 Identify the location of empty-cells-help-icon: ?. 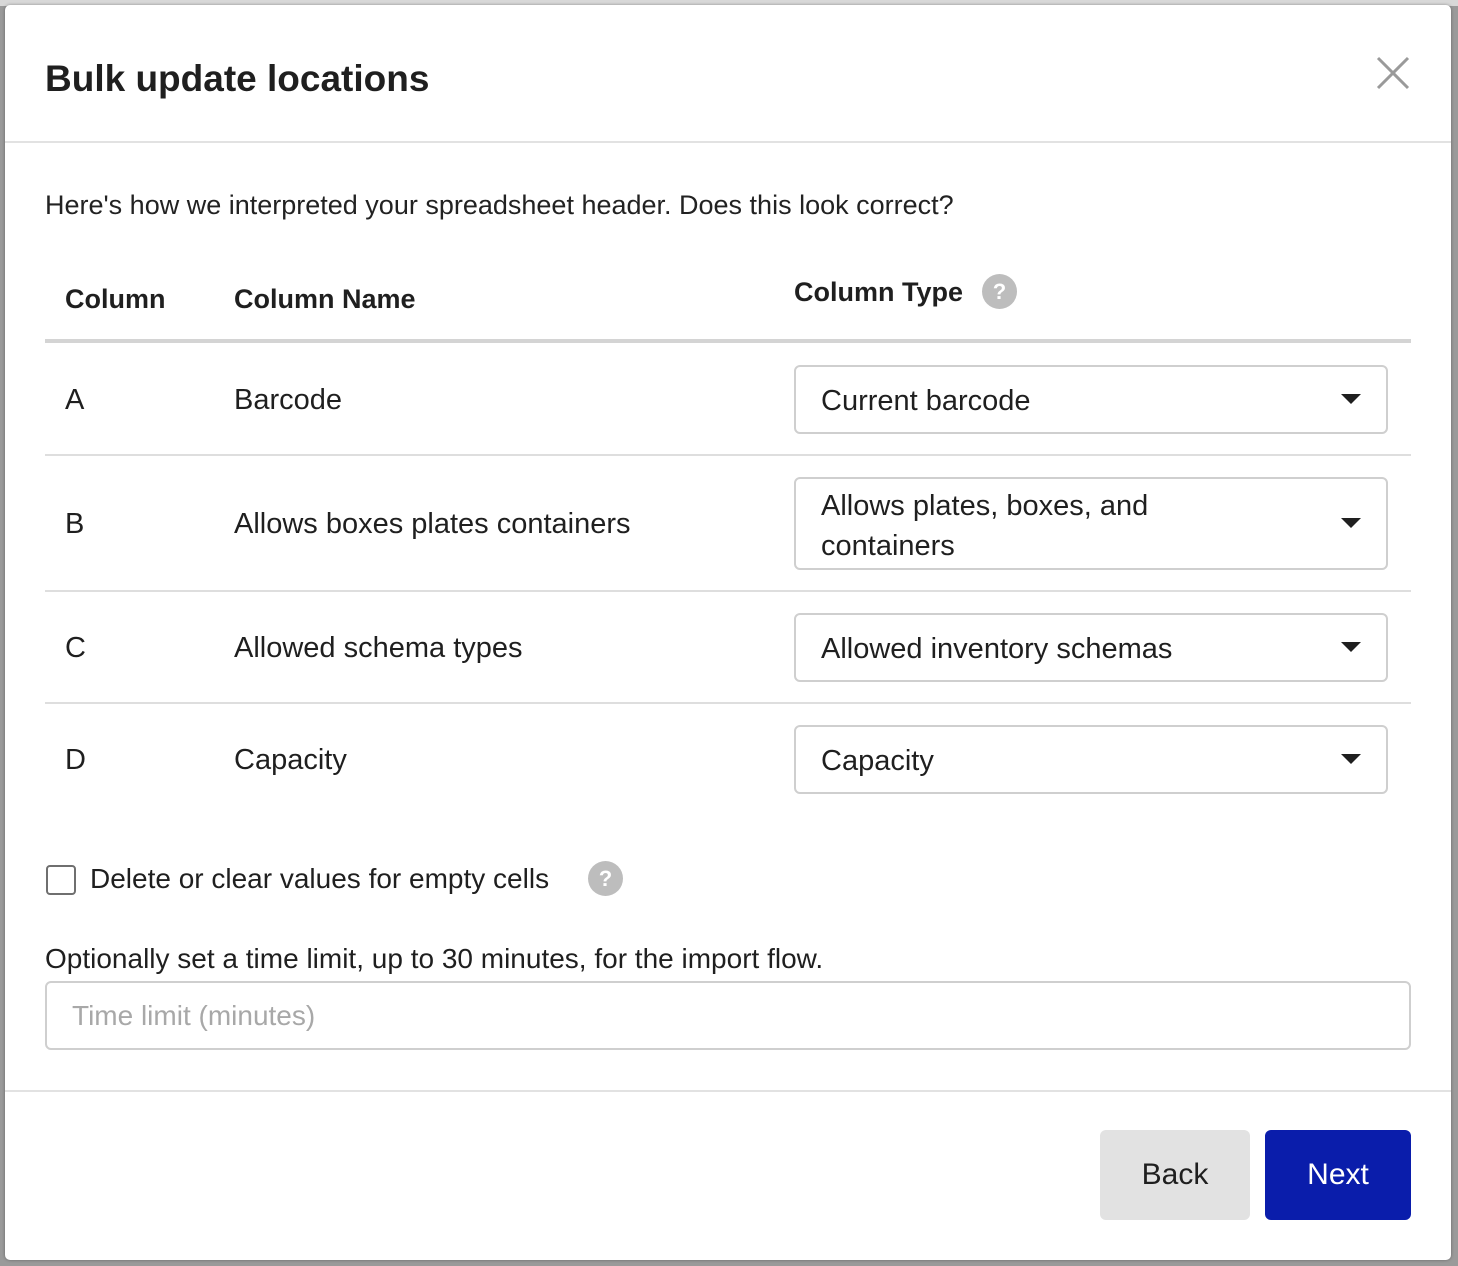
(605, 878).